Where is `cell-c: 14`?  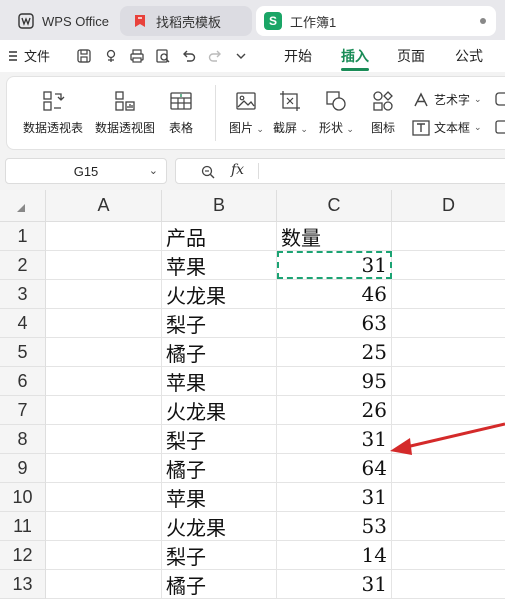
cell-c: 14 is located at coordinates (334, 555).